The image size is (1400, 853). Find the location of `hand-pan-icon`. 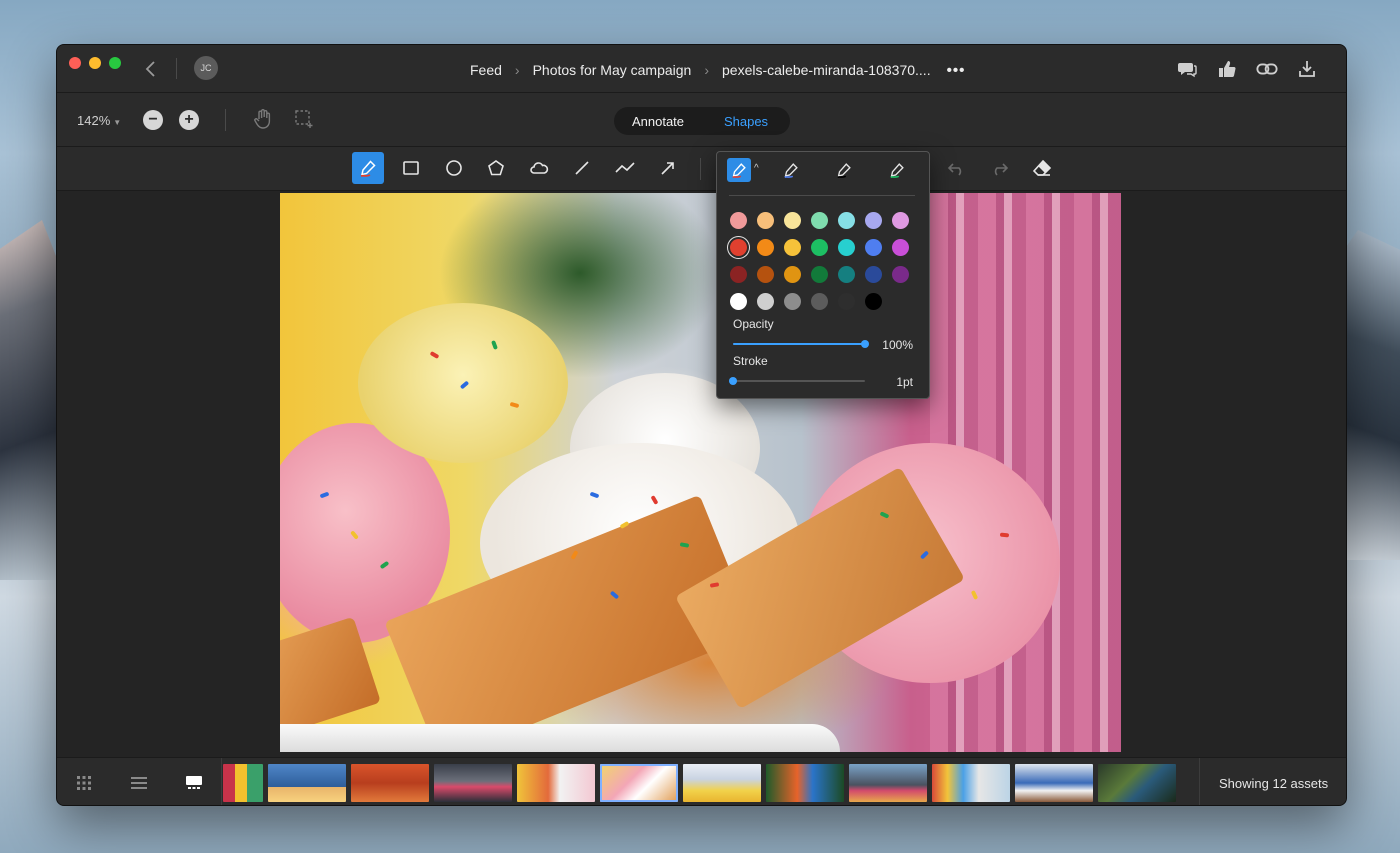

hand-pan-icon is located at coordinates (263, 121).